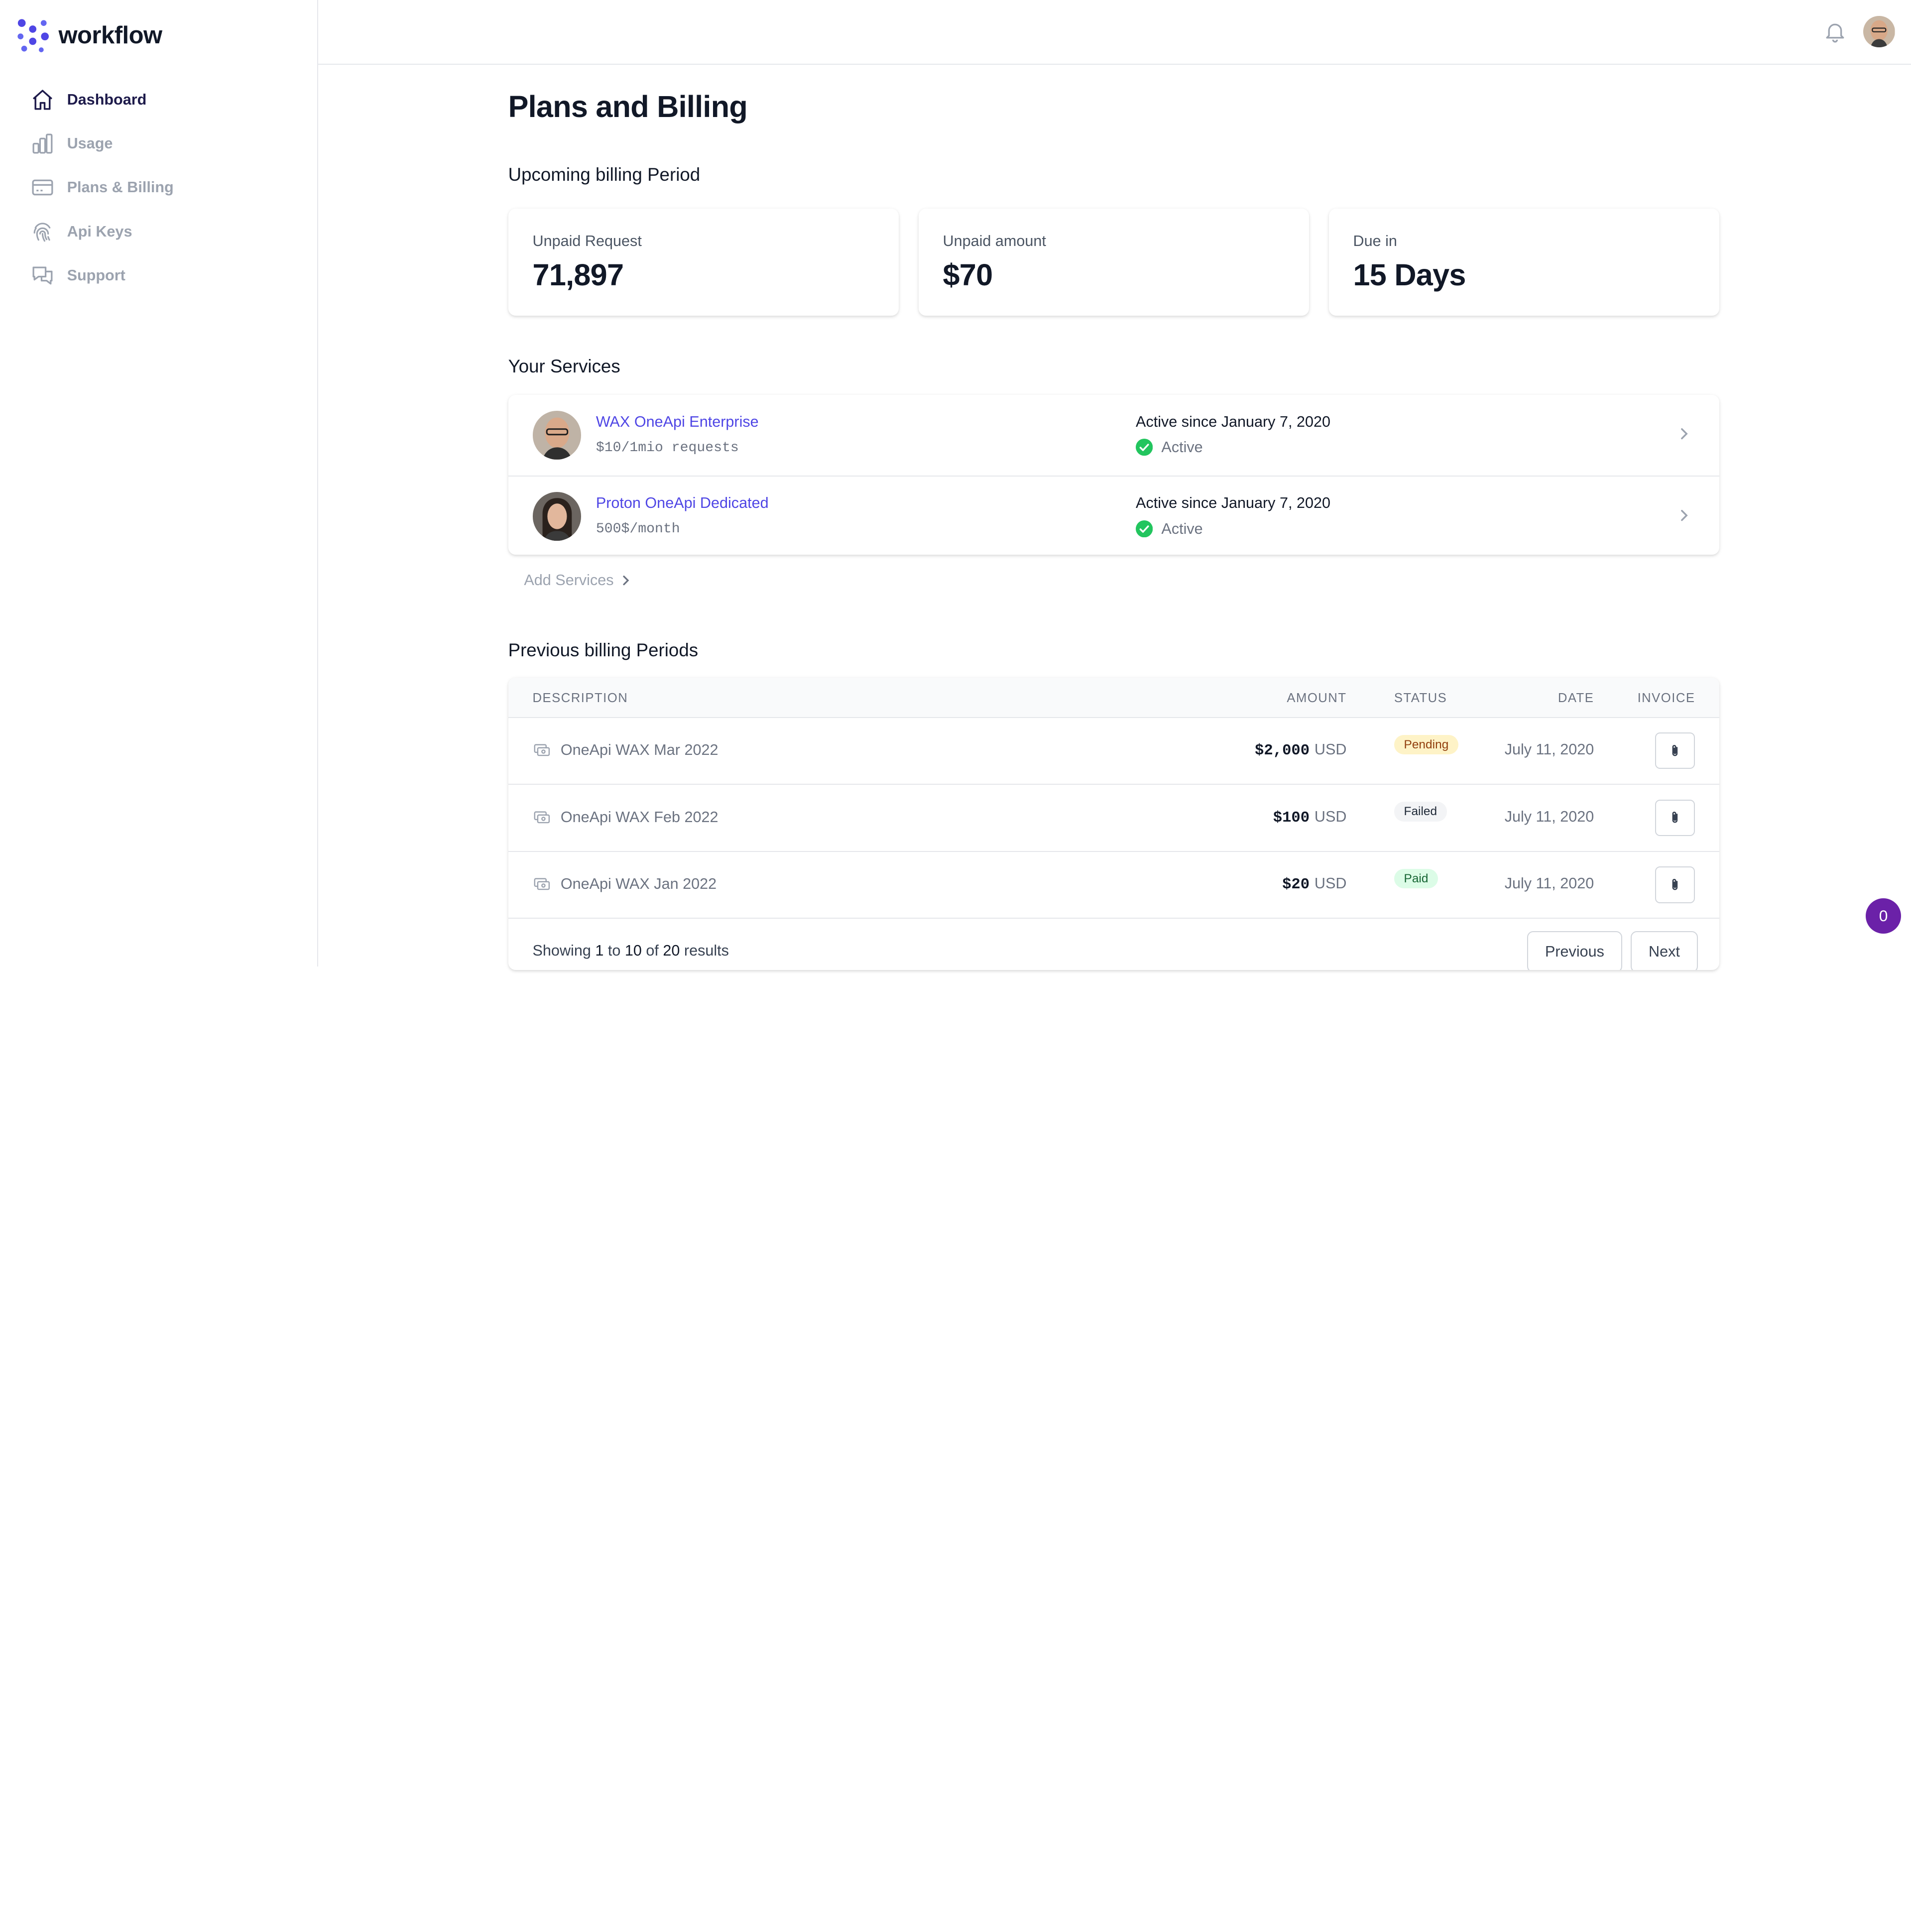 This screenshot has height=1932, width=1911. I want to click on row-description-text: OneApi WAX Mar 2022, so click(639, 750).